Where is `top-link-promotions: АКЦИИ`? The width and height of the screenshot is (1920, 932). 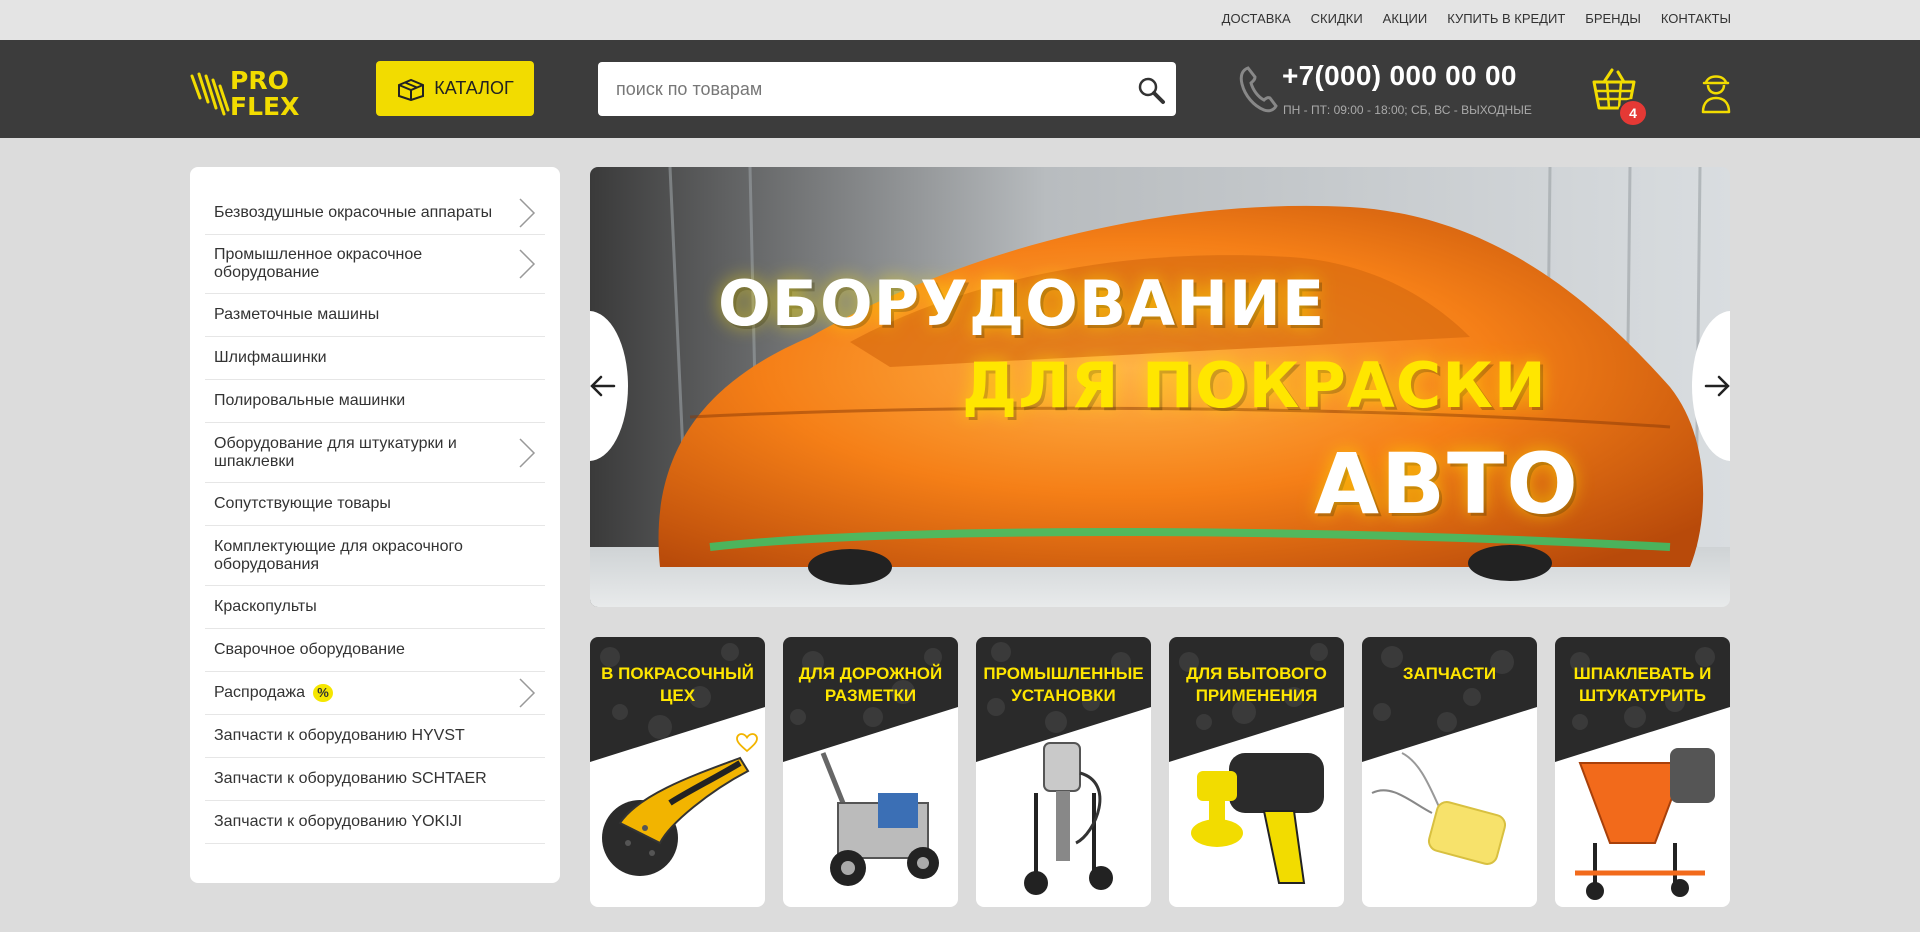
top-link-promotions: АКЦИИ is located at coordinates (1405, 18).